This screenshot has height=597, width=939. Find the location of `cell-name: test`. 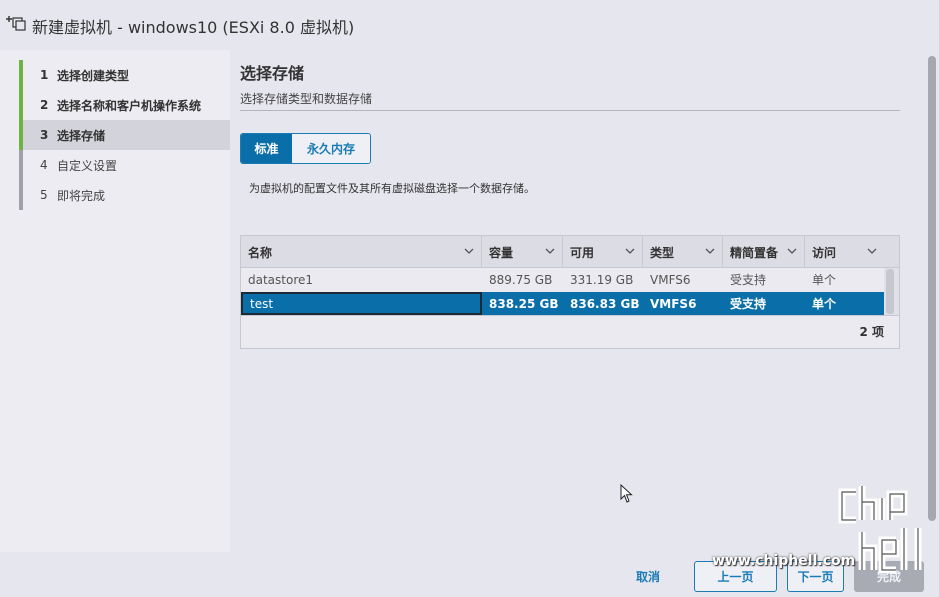

cell-name: test is located at coordinates (361, 303).